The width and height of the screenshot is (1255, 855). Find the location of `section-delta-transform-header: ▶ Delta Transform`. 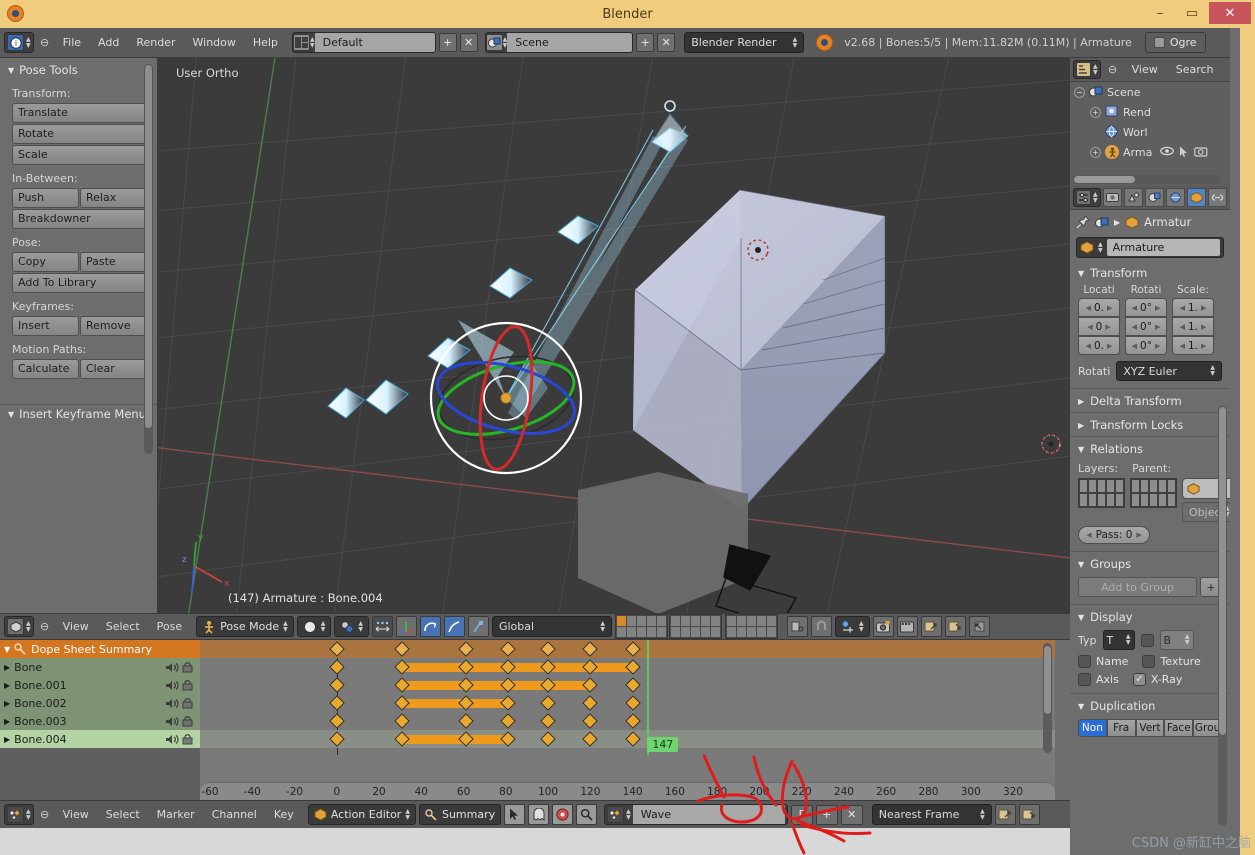

section-delta-transform-header: ▶ Delta Transform is located at coordinates (1150, 400).